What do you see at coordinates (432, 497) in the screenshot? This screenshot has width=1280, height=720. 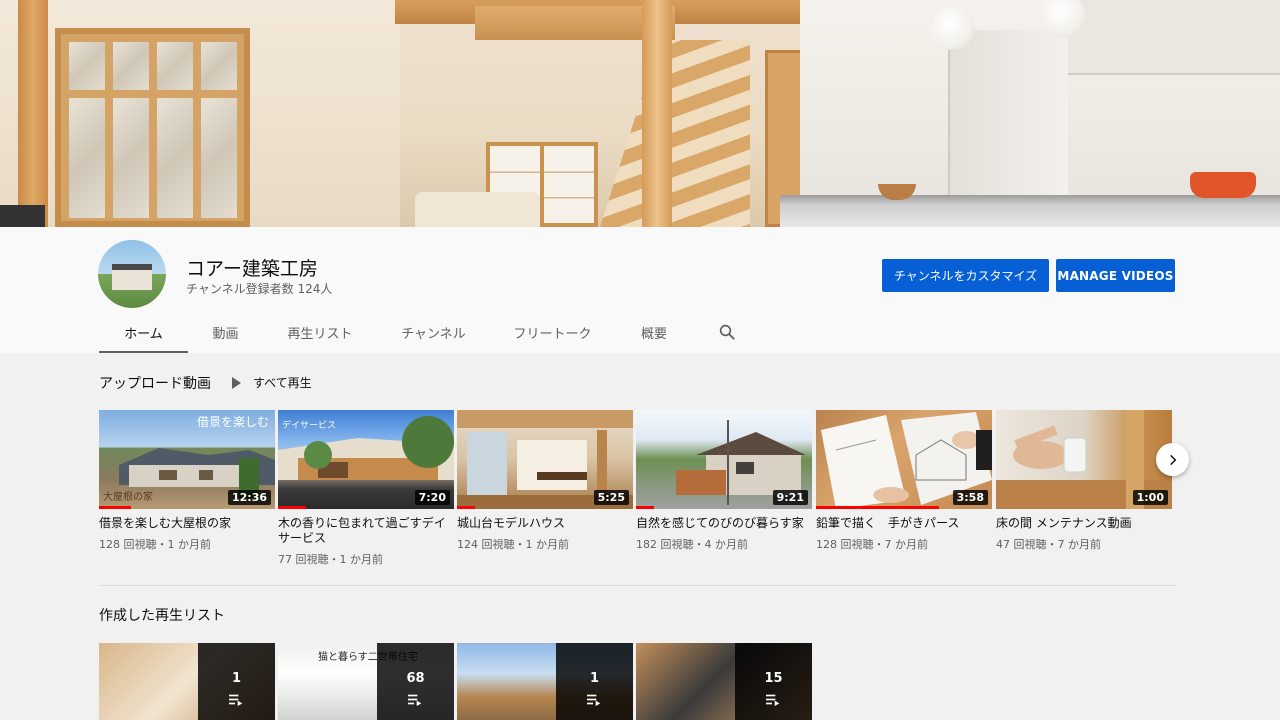 I see `video-duration: 7:20` at bounding box center [432, 497].